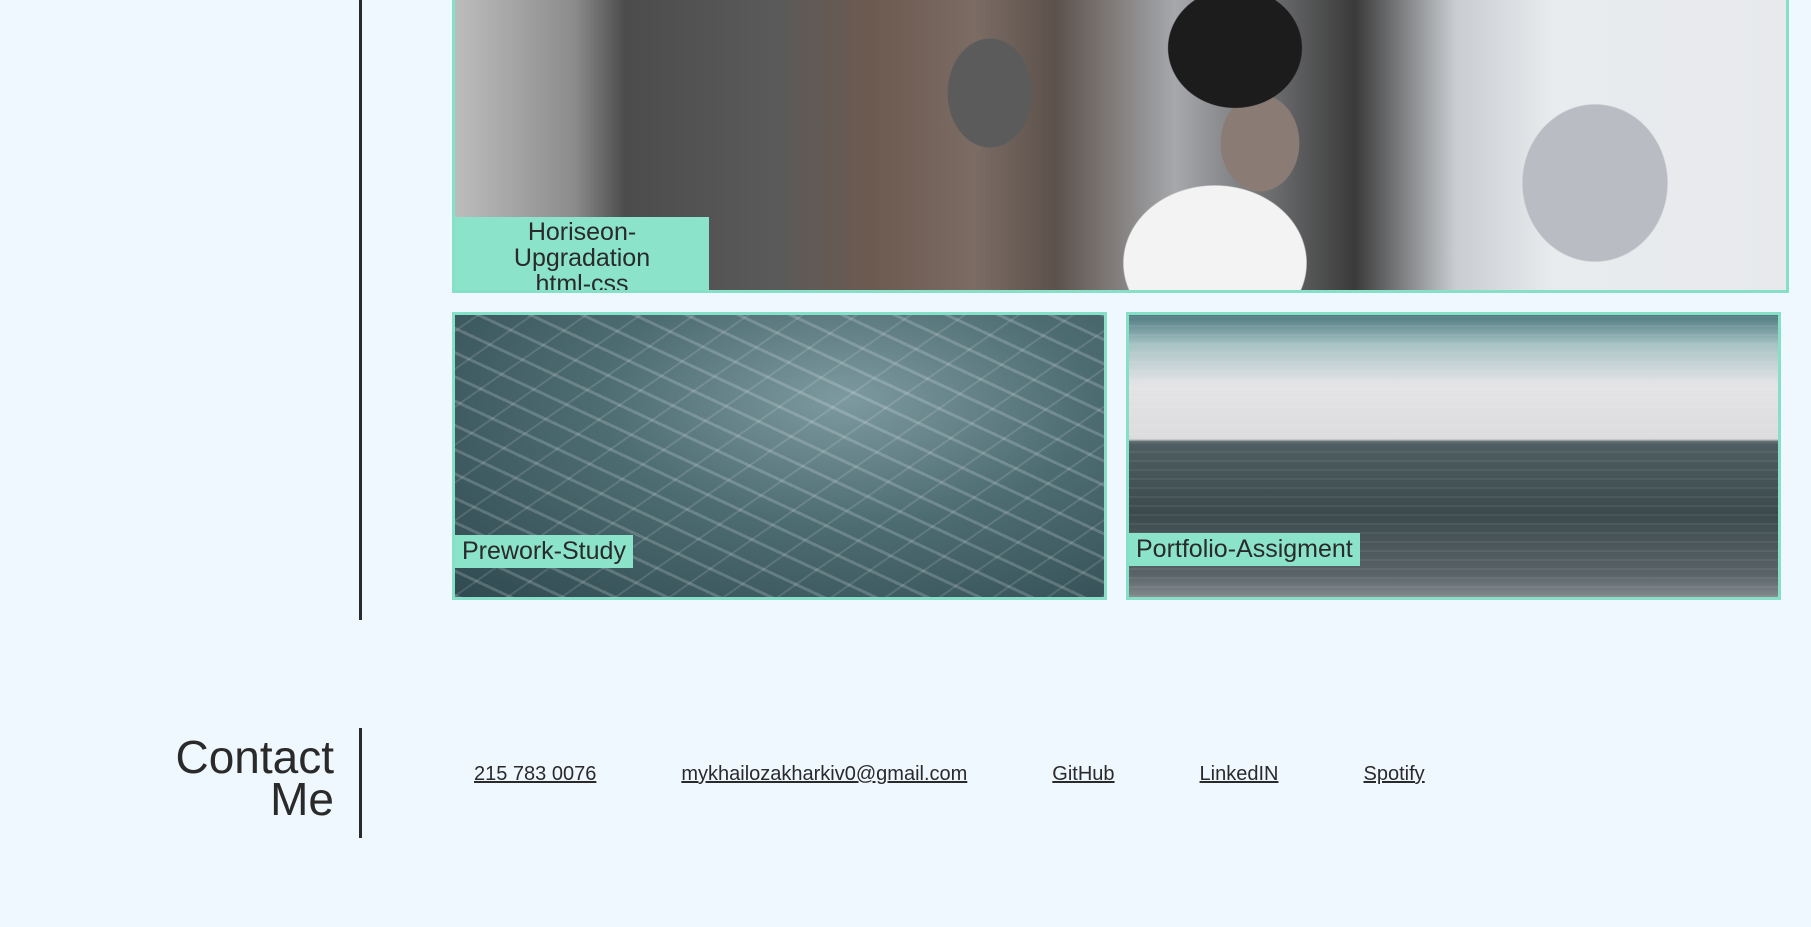 The height and width of the screenshot is (927, 1811). Describe the element at coordinates (824, 774) in the screenshot. I see `email-link: mykhailozakharkiv0@gmail.com` at that location.